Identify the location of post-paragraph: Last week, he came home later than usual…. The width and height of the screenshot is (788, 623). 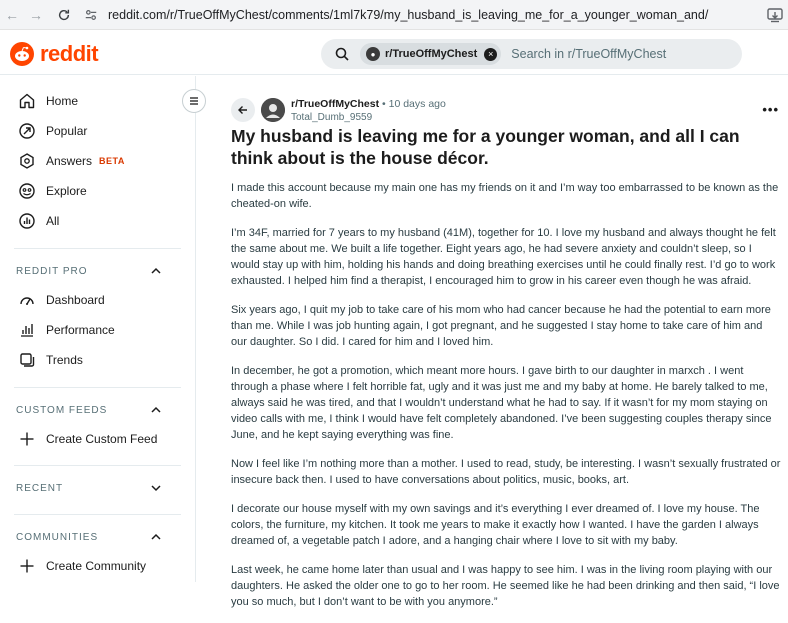
(505, 586).